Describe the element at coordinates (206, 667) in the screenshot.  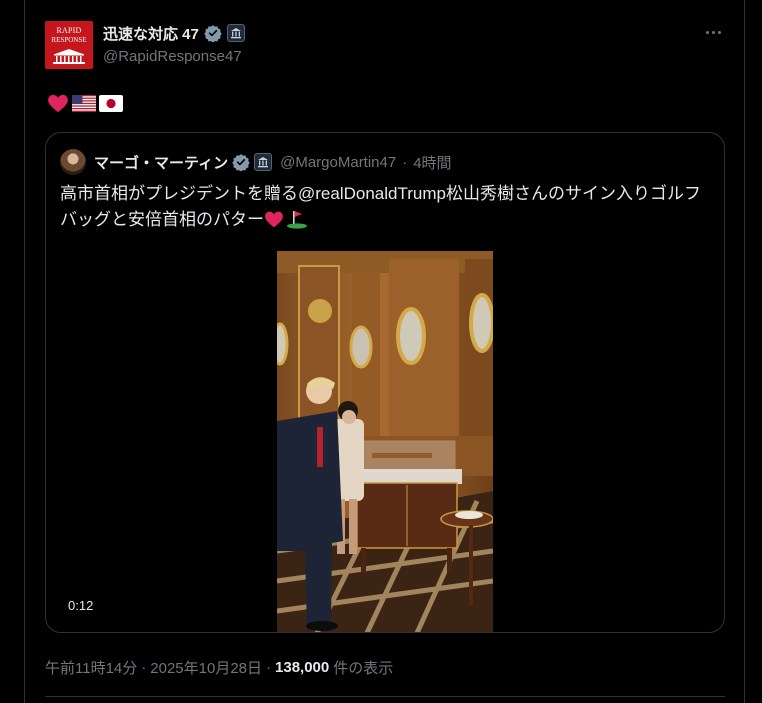
I see `post-date: 2025年10月28日` at that location.